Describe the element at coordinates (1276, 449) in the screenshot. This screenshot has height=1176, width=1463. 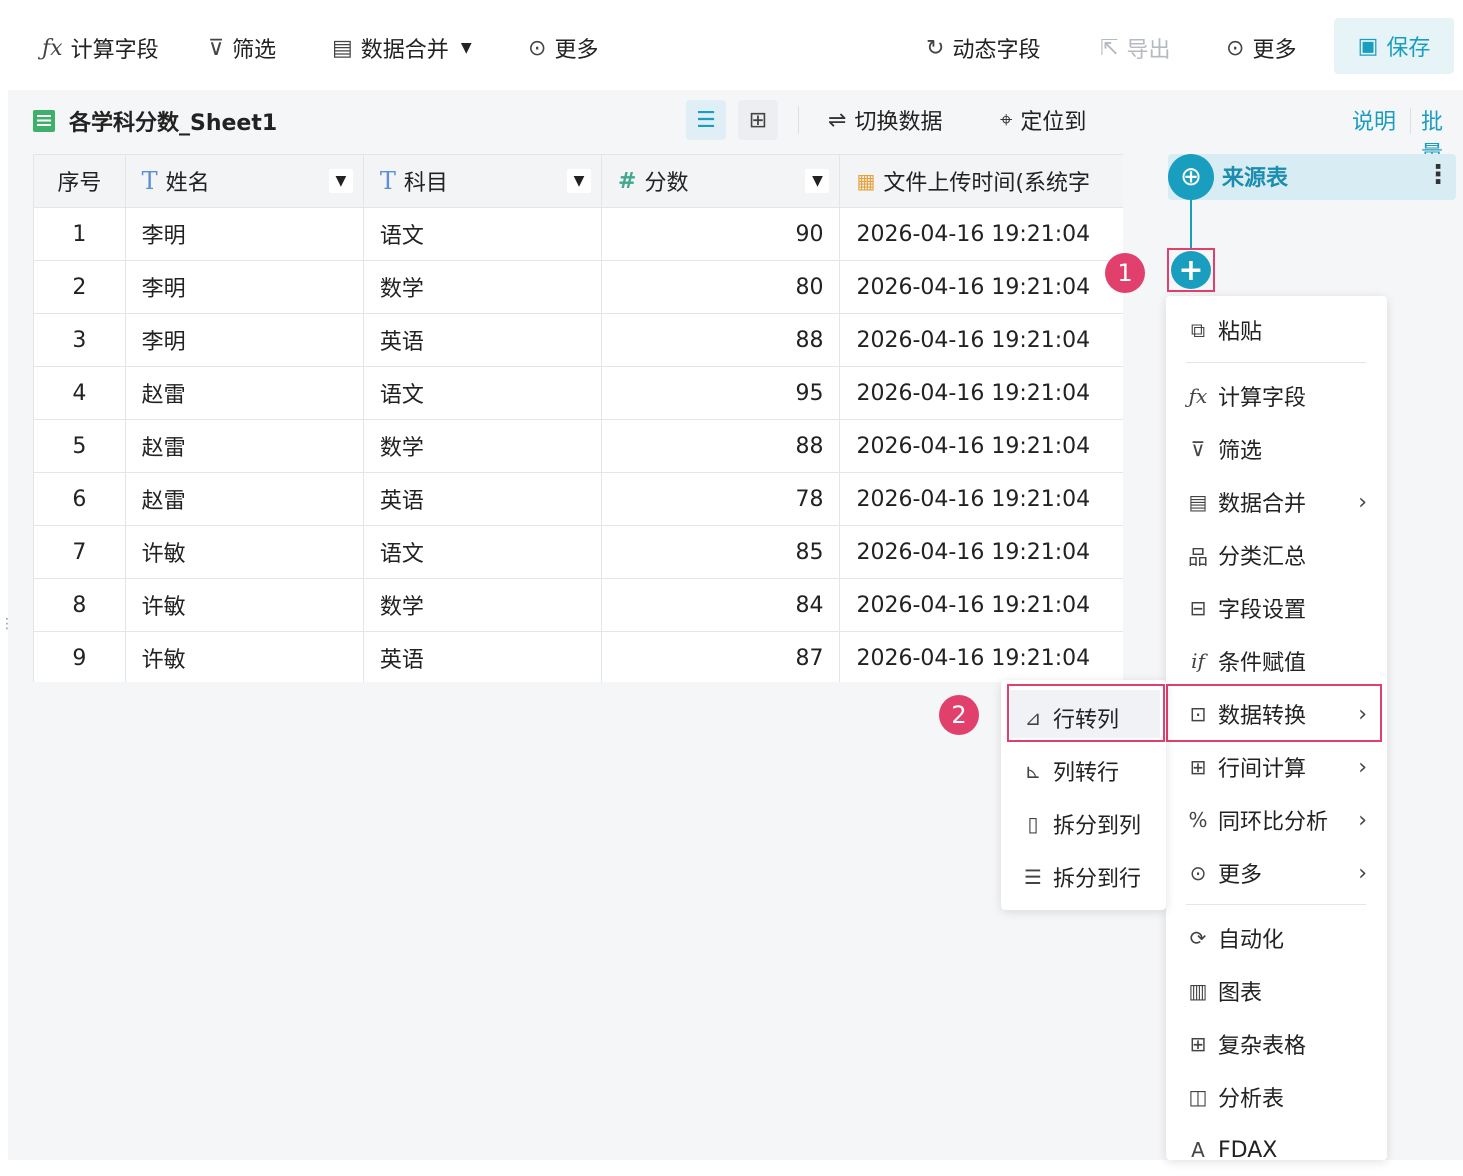
I see `menu-item-filter: ⊽ 筛选` at that location.